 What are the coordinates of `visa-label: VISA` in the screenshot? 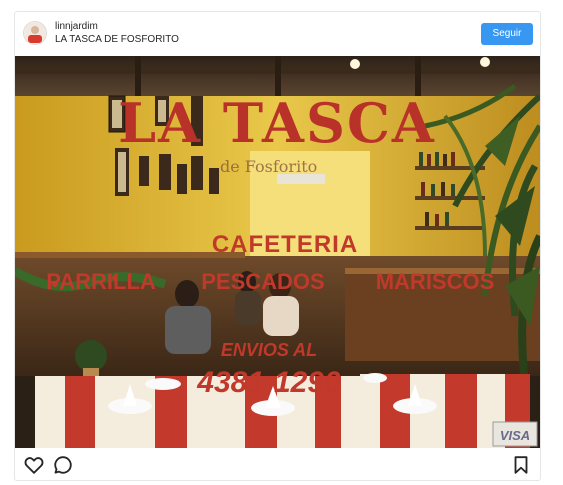 It's located at (515, 435).